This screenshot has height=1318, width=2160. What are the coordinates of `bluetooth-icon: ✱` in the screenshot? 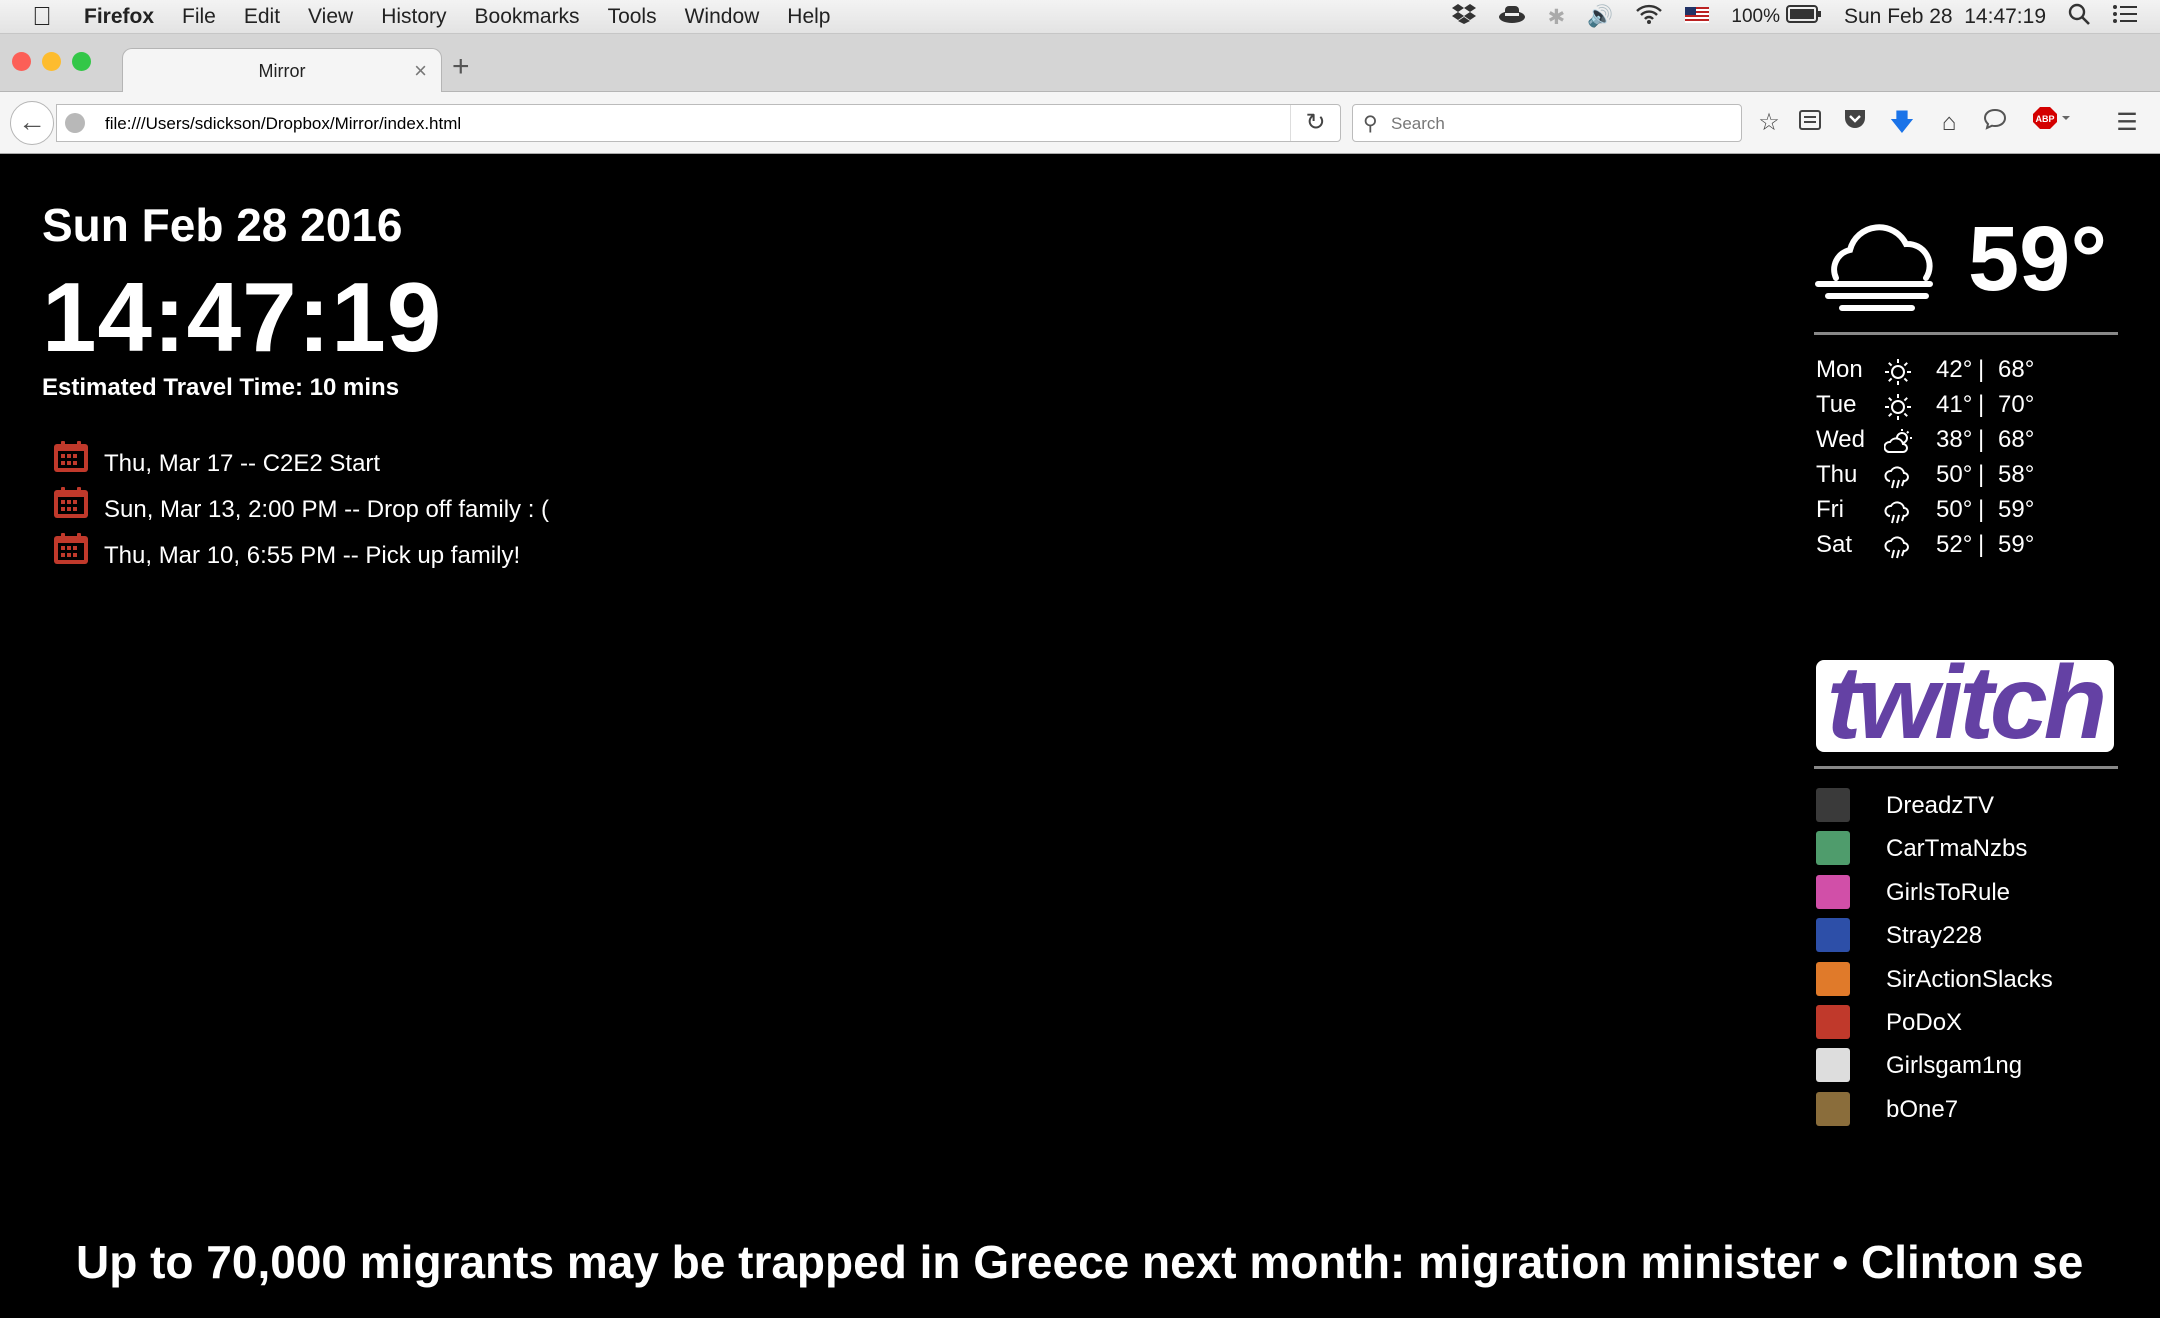 It's located at (1557, 17).